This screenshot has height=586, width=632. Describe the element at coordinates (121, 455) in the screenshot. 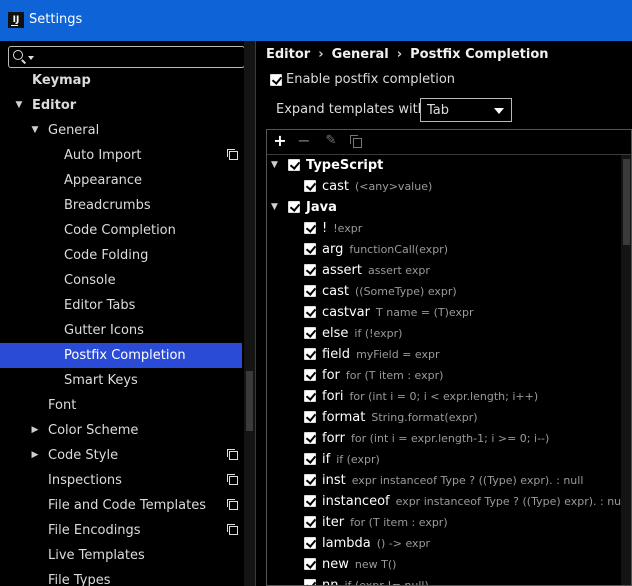

I see `sidebar-item-code-style: ▶ Code Style` at that location.